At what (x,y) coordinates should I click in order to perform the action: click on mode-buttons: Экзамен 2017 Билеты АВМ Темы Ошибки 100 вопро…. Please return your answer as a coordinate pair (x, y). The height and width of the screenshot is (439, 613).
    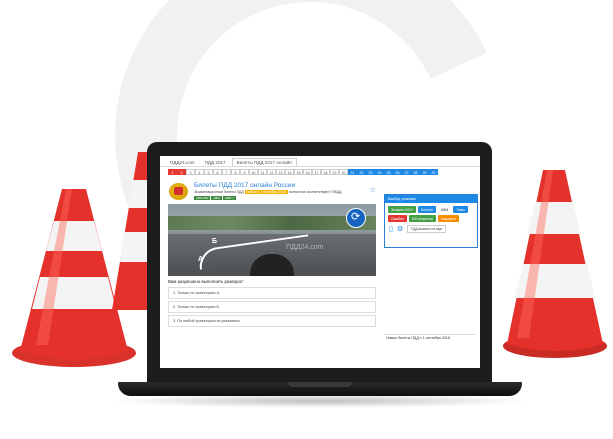
    Looking at the image, I should click on (431, 212).